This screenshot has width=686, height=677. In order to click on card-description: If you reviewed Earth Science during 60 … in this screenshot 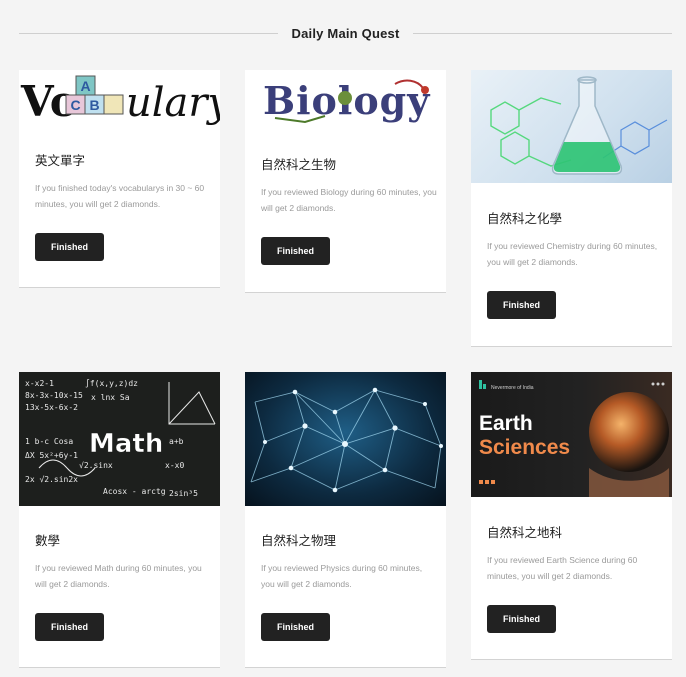, I will do `click(562, 568)`.